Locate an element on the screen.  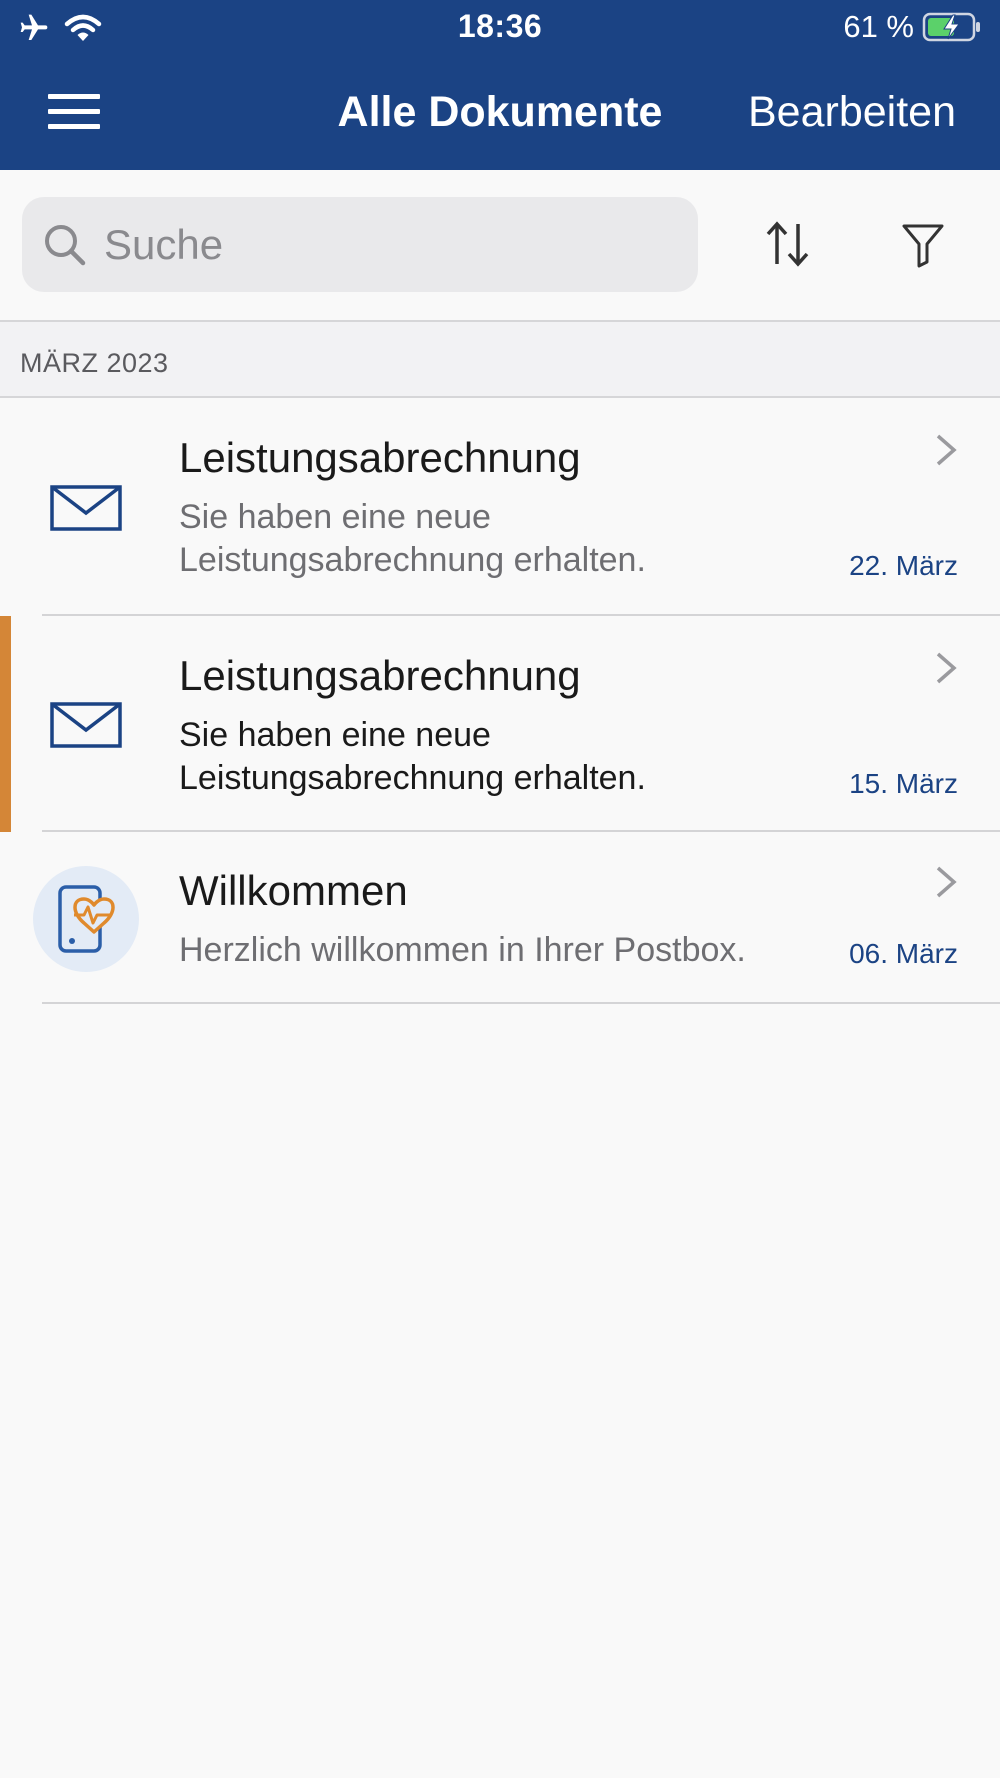
unread-indicator is located at coordinates (5, 724).